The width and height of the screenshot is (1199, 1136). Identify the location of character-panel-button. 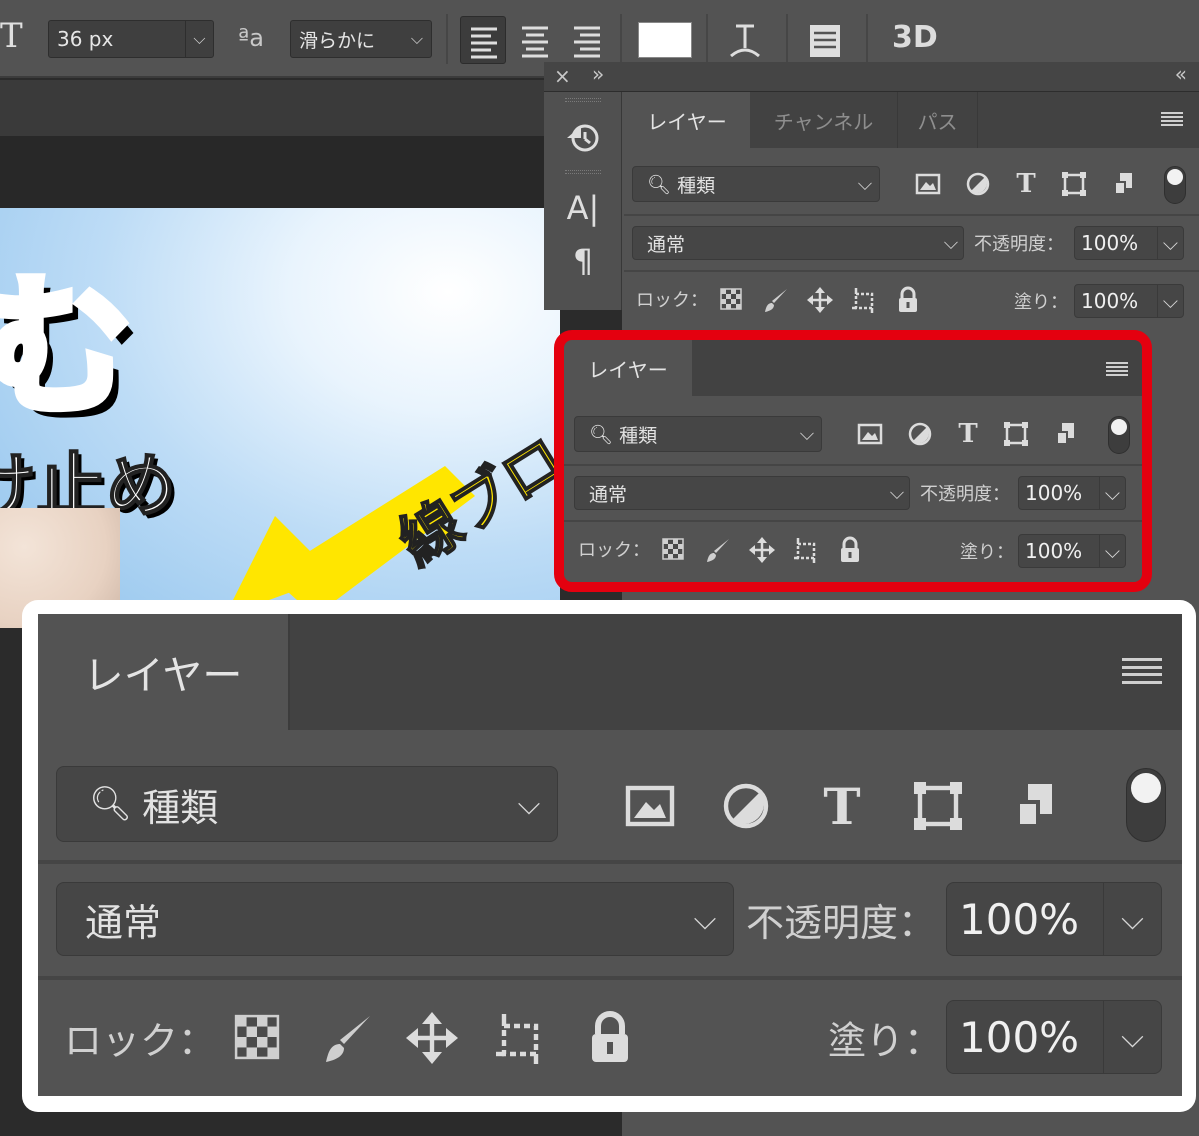
(825, 40).